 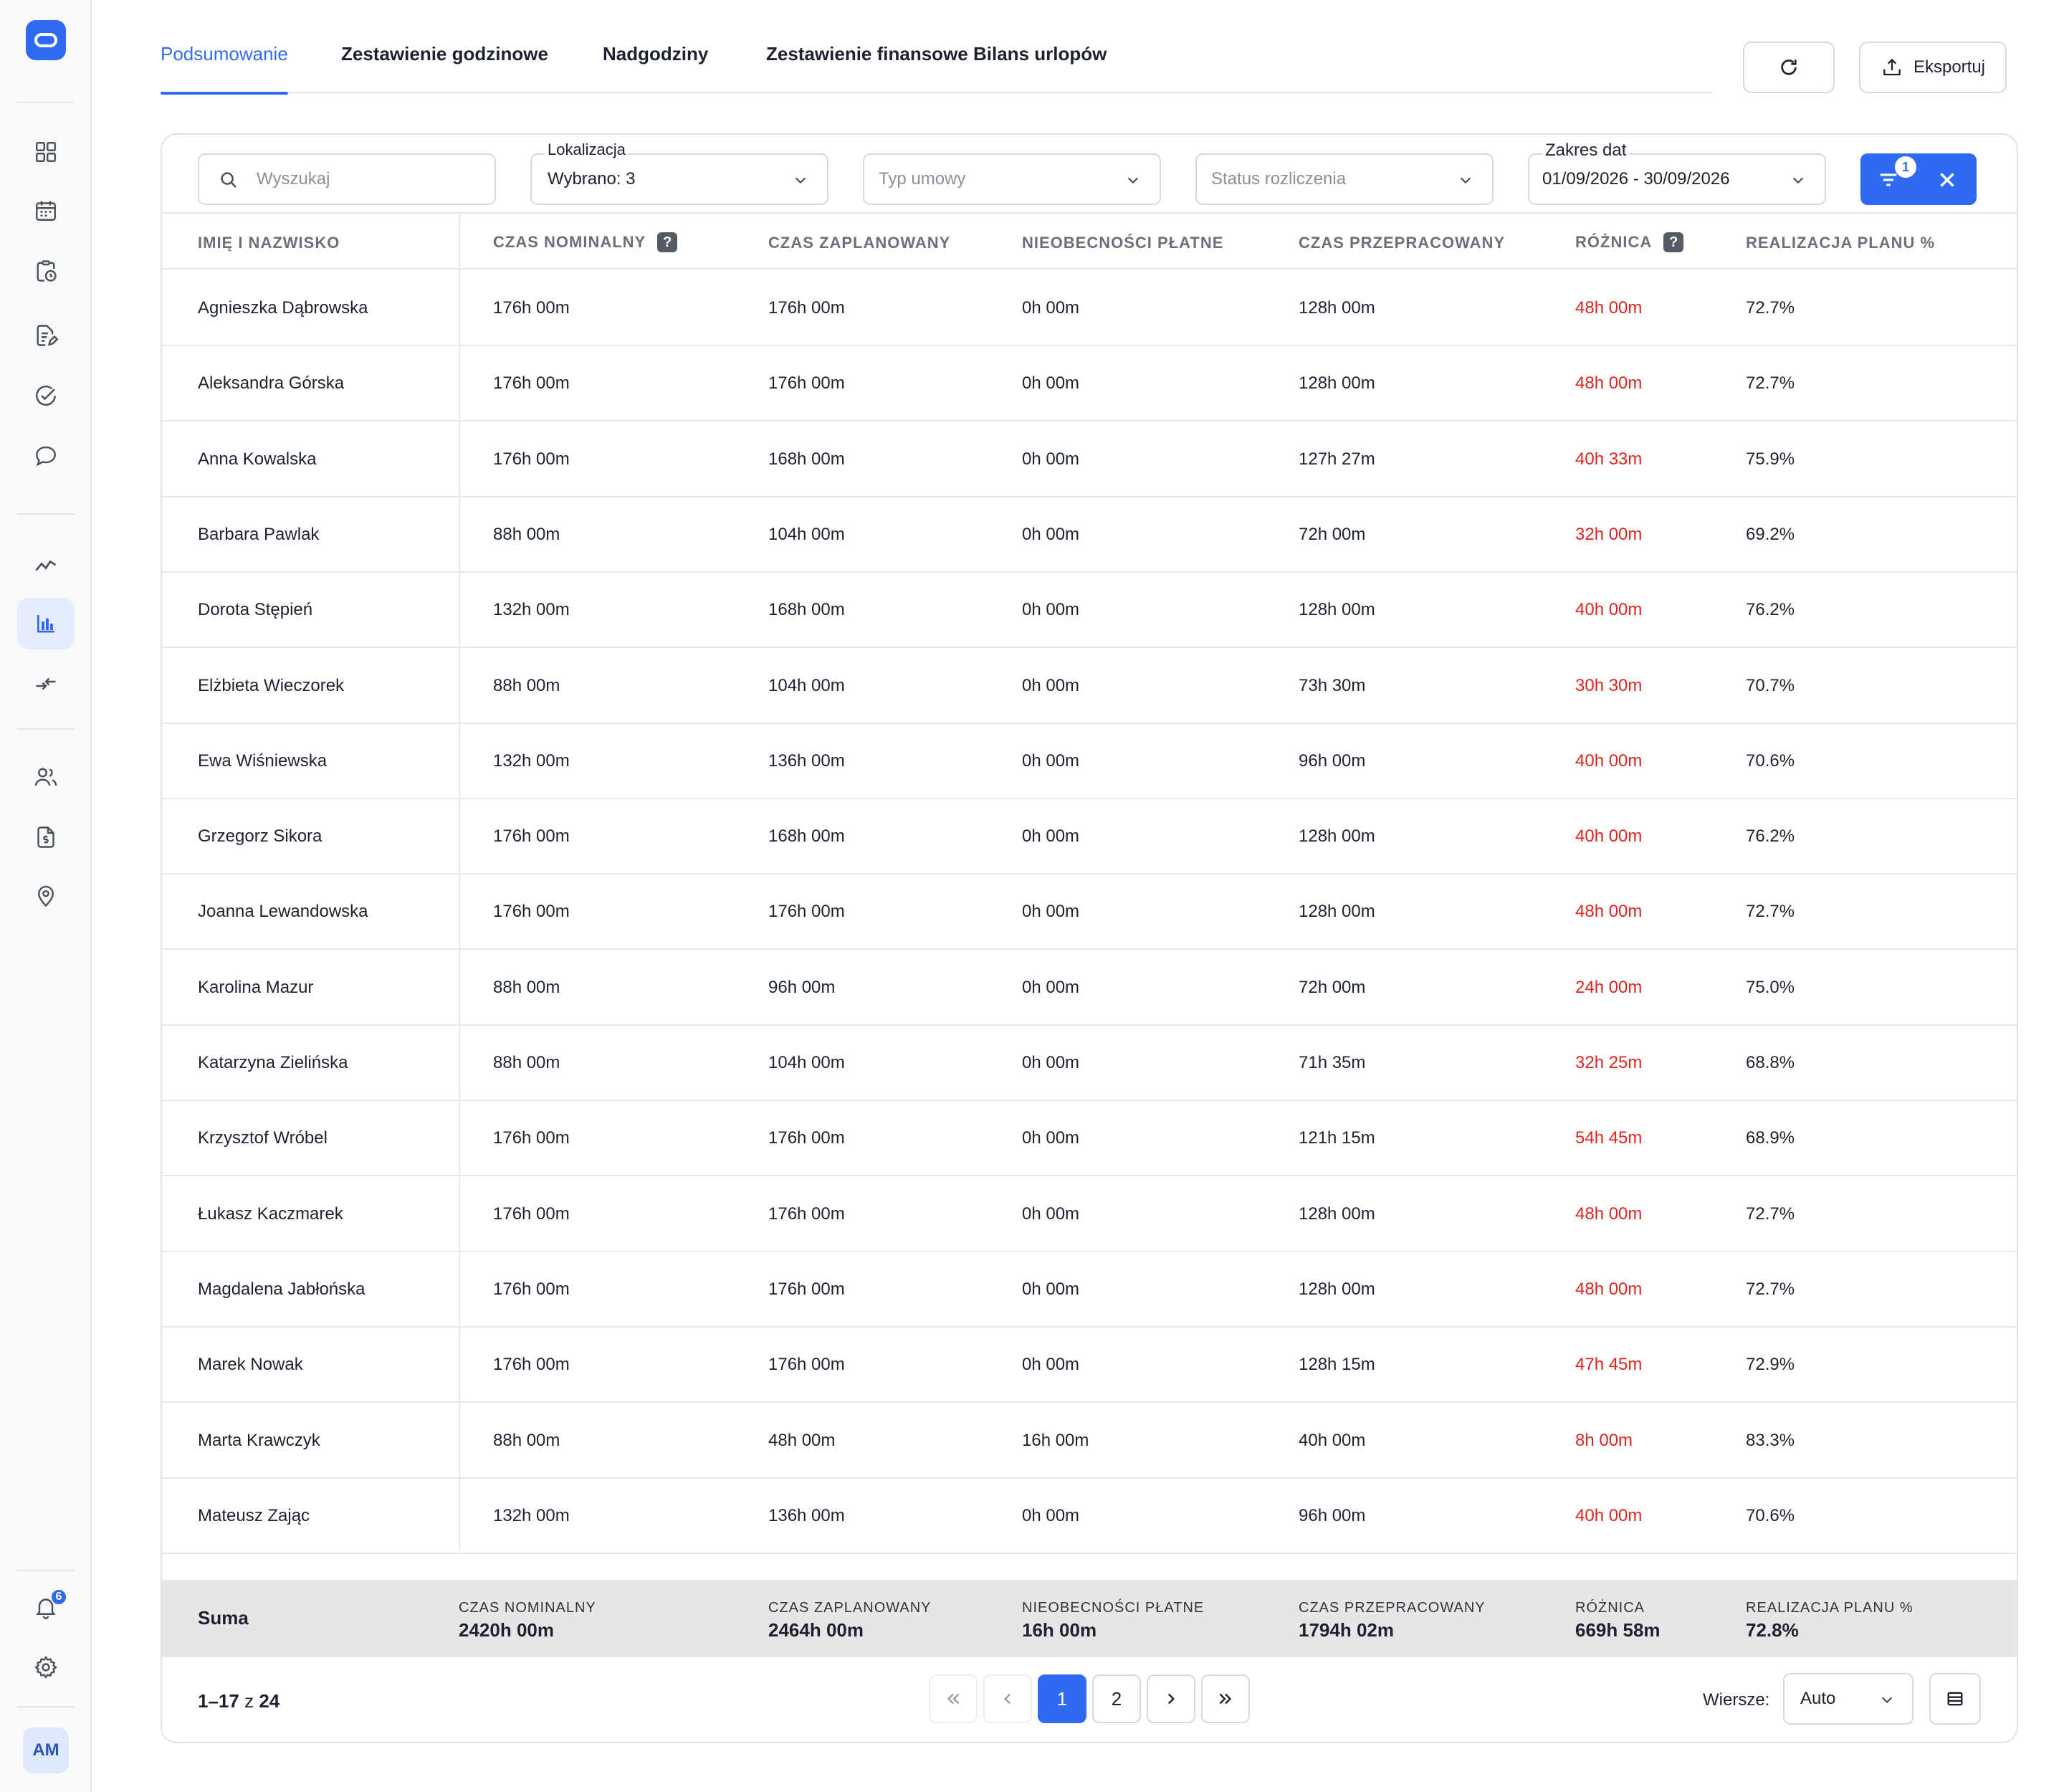 What do you see at coordinates (46, 456) in the screenshot?
I see `sidebar-item-messages` at bounding box center [46, 456].